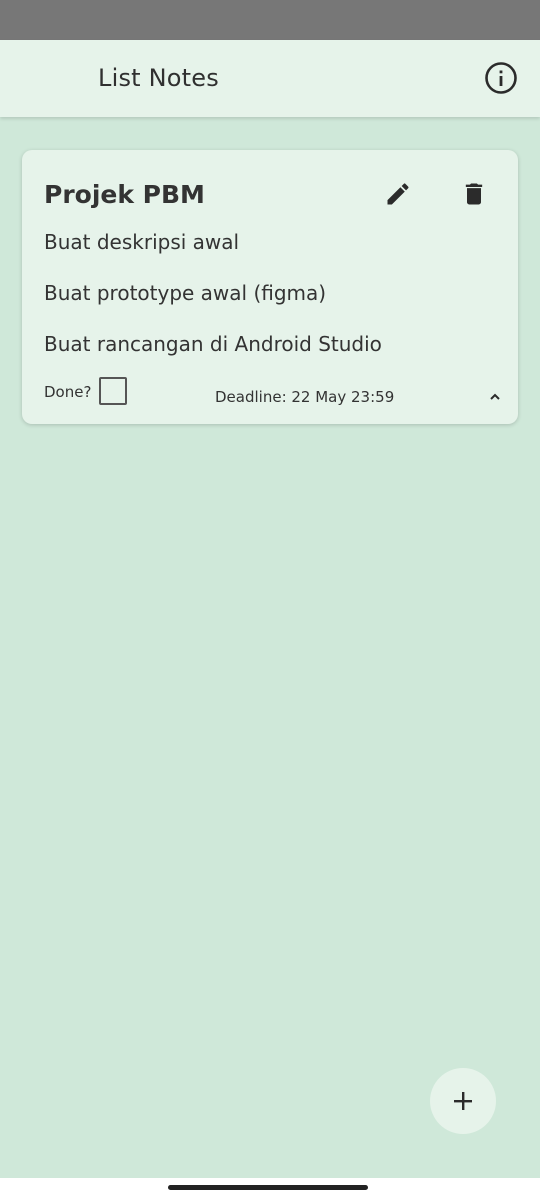 The image size is (540, 1200). Describe the element at coordinates (270, 20) in the screenshot. I see `status-bar` at that location.